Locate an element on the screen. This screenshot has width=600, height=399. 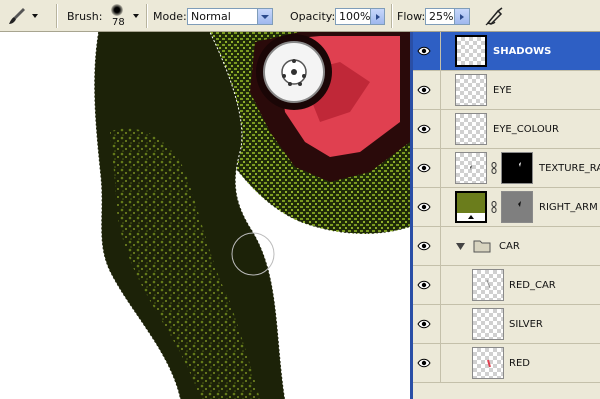
opacity-slider-icon is located at coordinates (377, 16).